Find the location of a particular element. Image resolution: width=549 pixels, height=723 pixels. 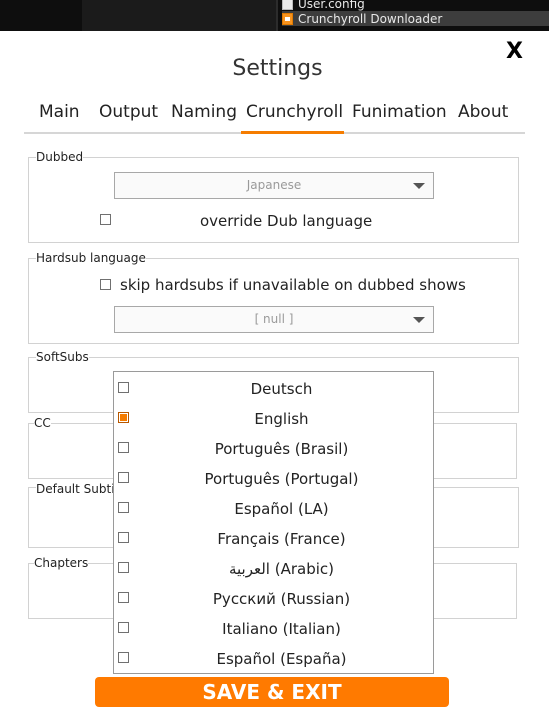

tab-about: About is located at coordinates (483, 112).